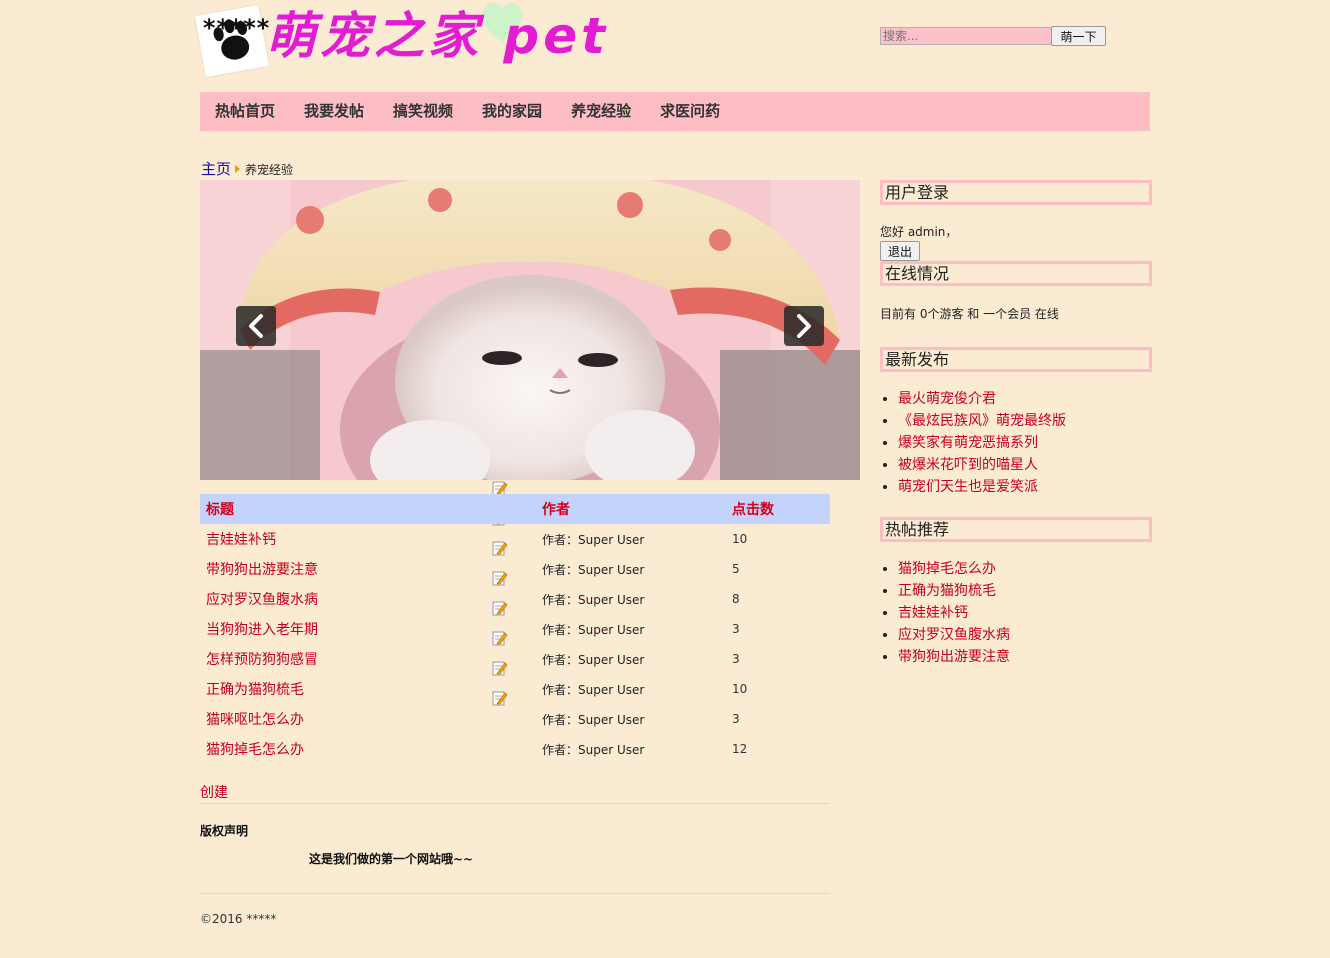  What do you see at coordinates (391, 859) in the screenshot?
I see `copyright-text: 这是我们做的第一个网站哦~~` at bounding box center [391, 859].